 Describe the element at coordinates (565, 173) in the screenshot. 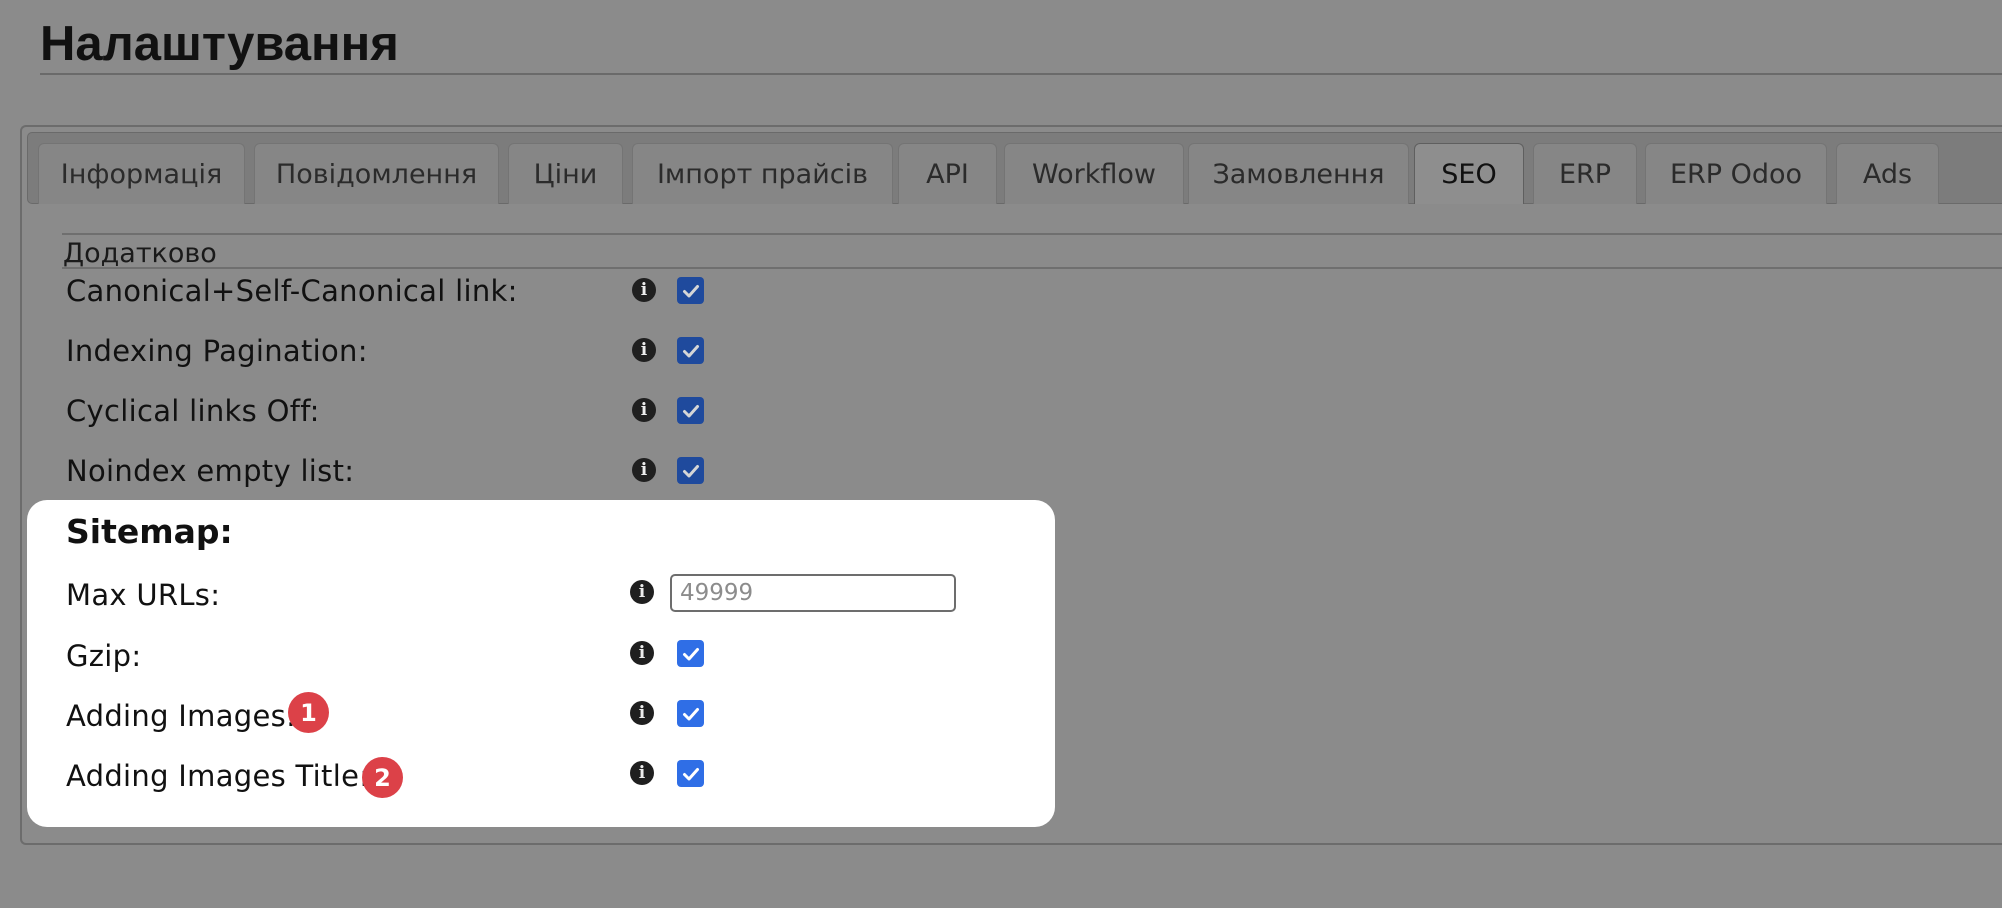

I see `tab-prices: Ціни` at that location.